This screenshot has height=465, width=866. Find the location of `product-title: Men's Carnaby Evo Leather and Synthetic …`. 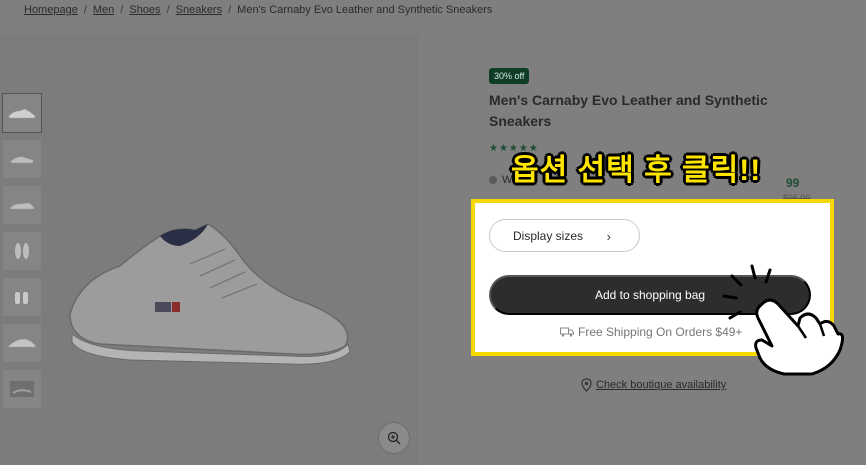

product-title: Men's Carnaby Evo Leather and Synthetic … is located at coordinates (628, 110).